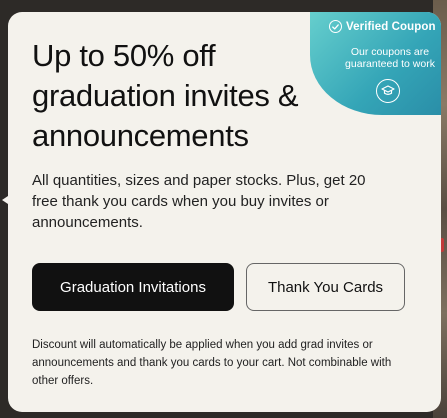 This screenshot has height=418, width=447. Describe the element at coordinates (133, 287) in the screenshot. I see `graduation-invitations-button: Graduation Invitations` at that location.